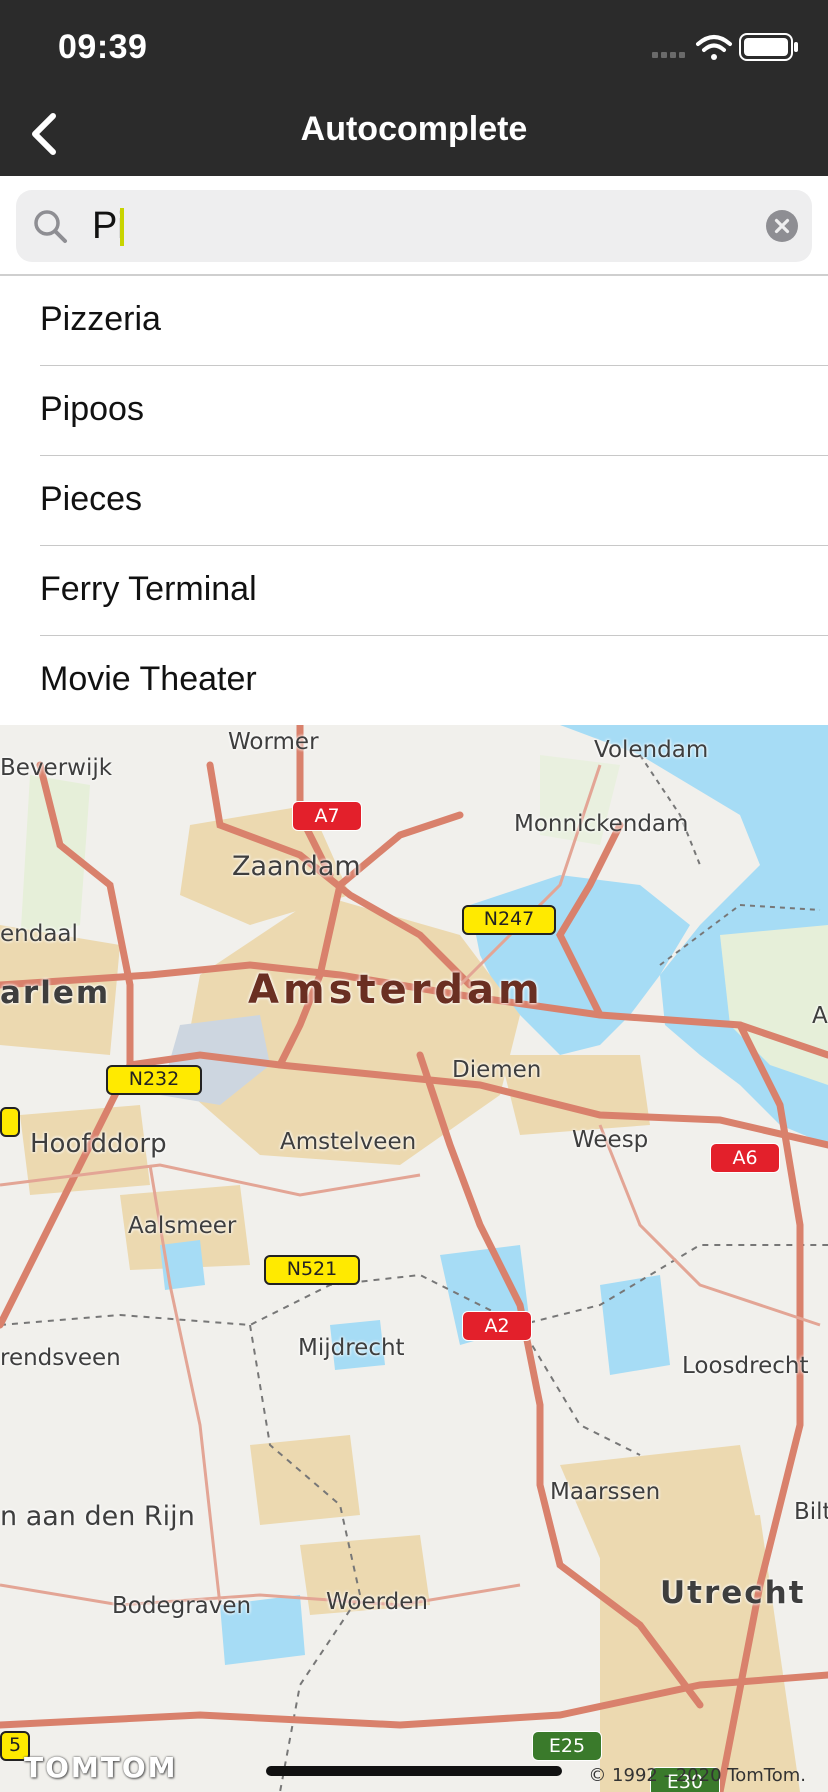  I want to click on map-label-amsterdam: Amsterdam, so click(396, 990).